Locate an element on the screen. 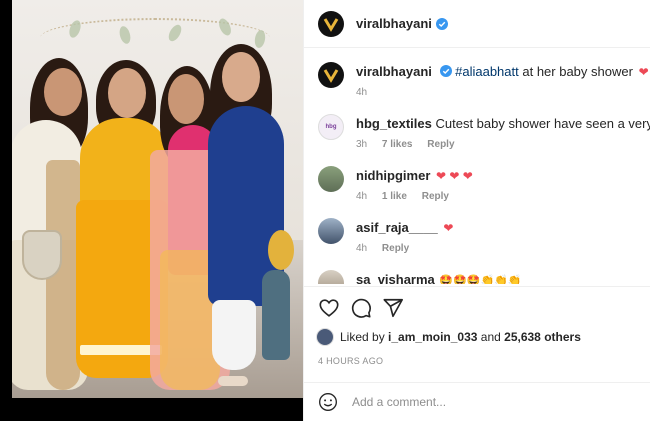  liked-by-label: Liked by is located at coordinates (362, 337).